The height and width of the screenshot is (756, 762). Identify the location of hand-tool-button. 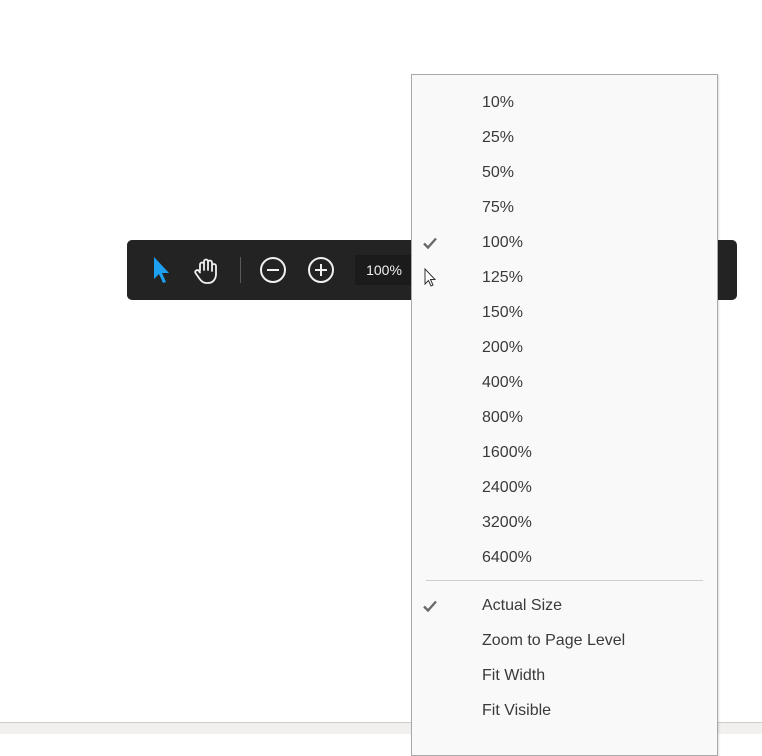
(207, 270).